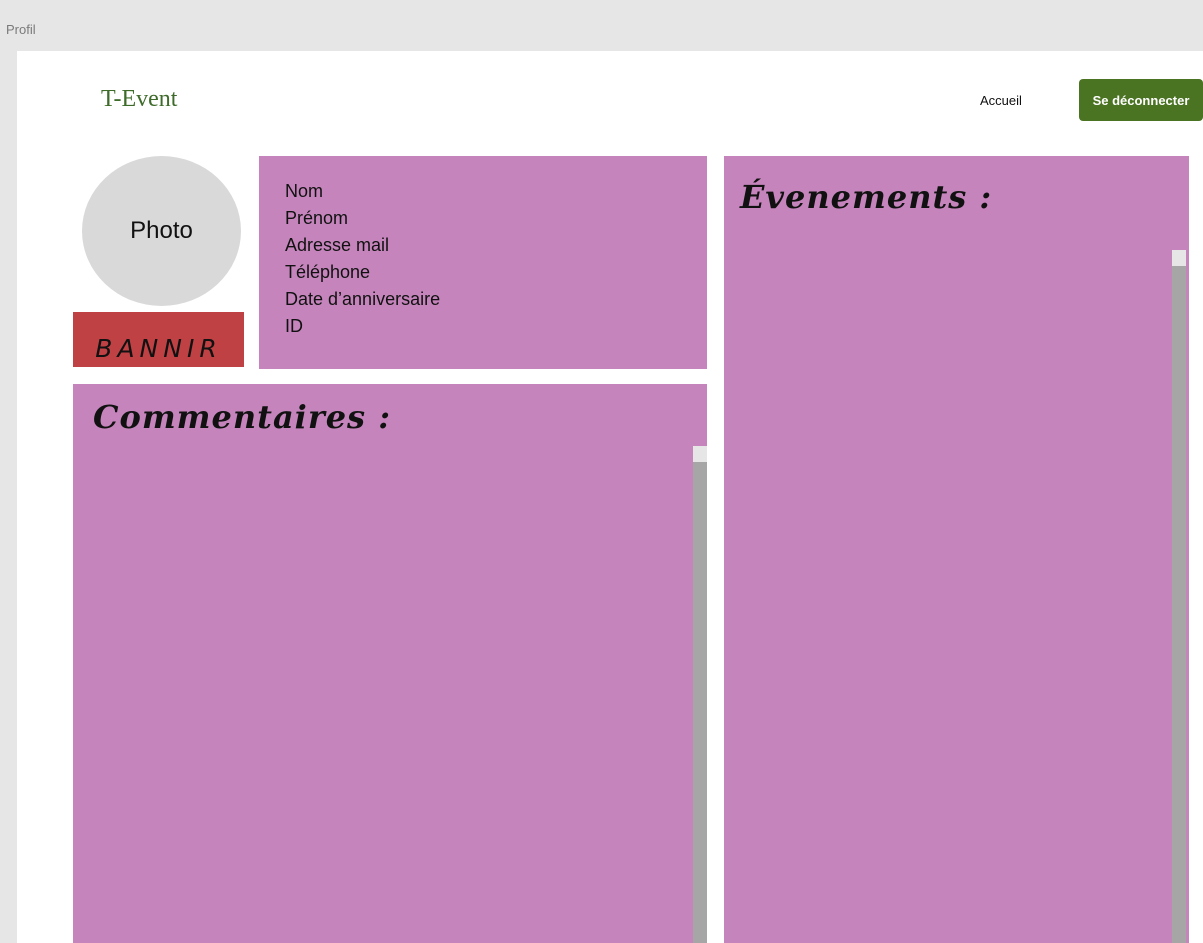 This screenshot has width=1203, height=943. What do you see at coordinates (294, 326) in the screenshot?
I see `field-id: ID` at bounding box center [294, 326].